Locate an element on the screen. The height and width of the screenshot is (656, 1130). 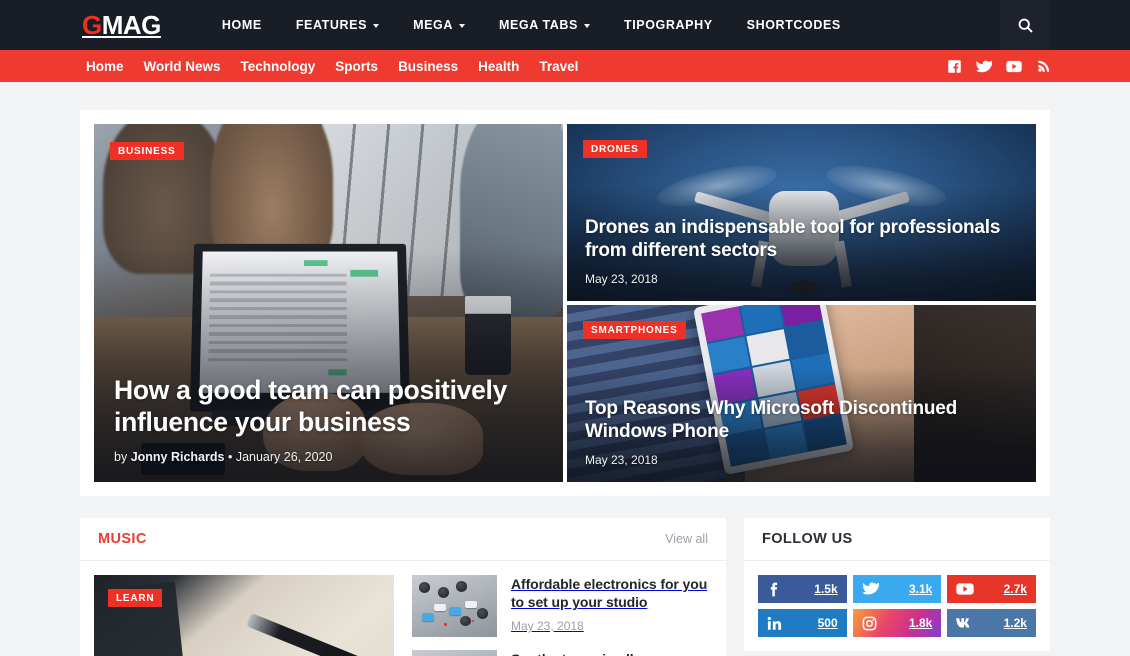
category-link-home: Home is located at coordinates (105, 66).